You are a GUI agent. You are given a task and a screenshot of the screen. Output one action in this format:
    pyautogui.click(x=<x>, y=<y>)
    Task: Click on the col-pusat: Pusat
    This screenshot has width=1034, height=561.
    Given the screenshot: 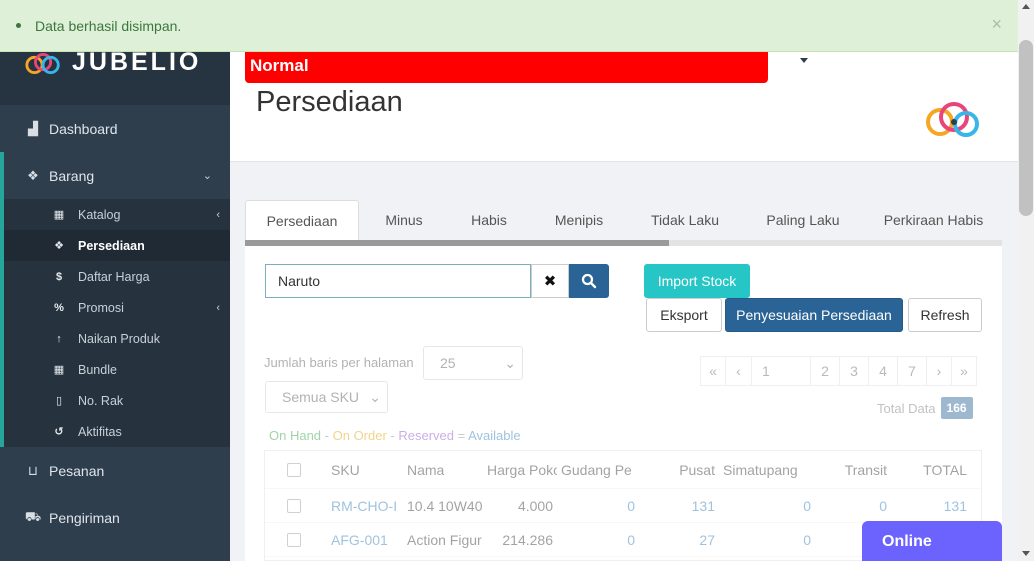 What is the action you would take?
    pyautogui.click(x=679, y=470)
    